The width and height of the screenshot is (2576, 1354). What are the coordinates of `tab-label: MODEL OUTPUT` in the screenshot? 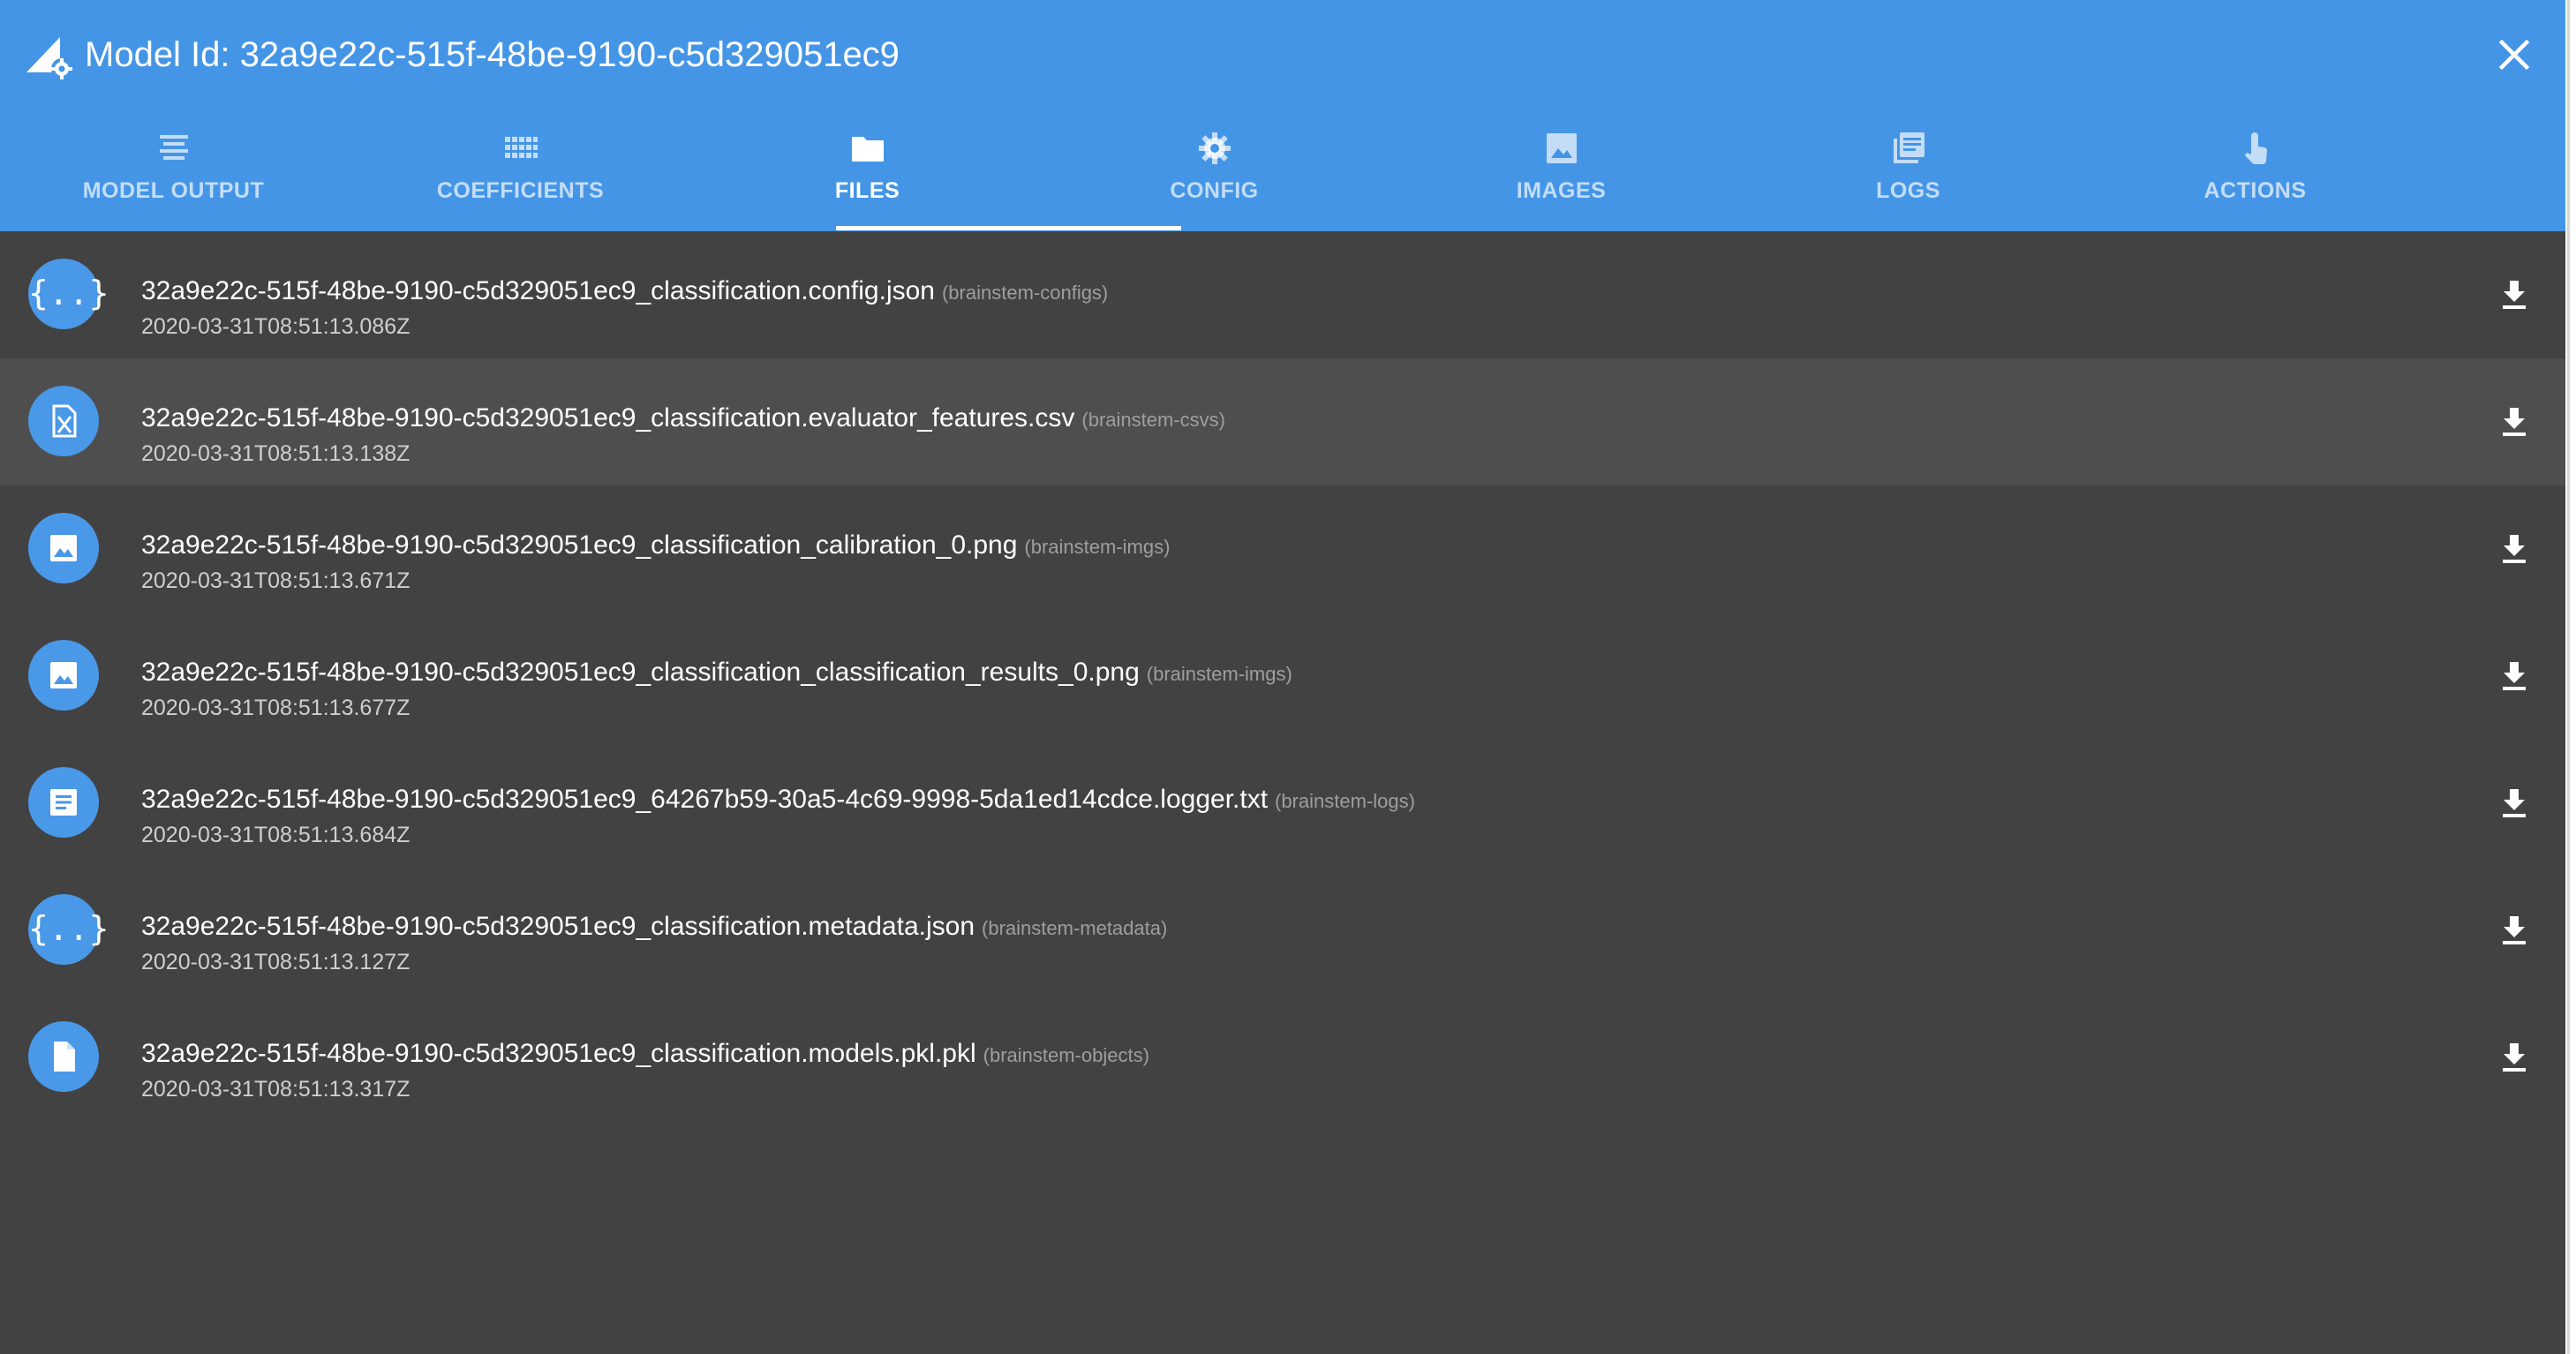 It's located at (174, 190).